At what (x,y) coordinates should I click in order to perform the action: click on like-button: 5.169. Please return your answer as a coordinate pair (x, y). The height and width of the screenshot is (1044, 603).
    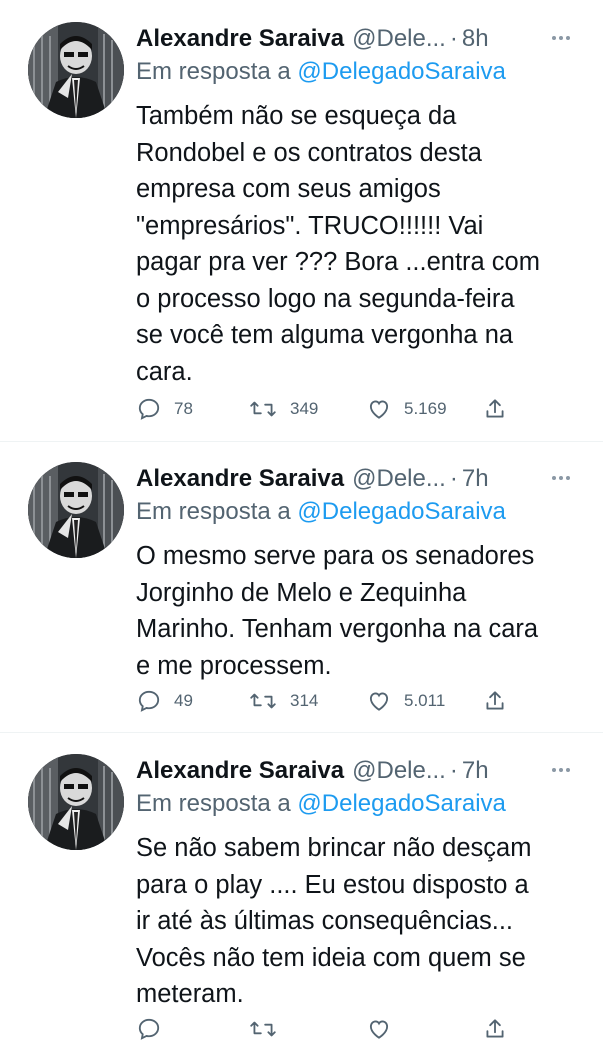
    Looking at the image, I should click on (424, 409).